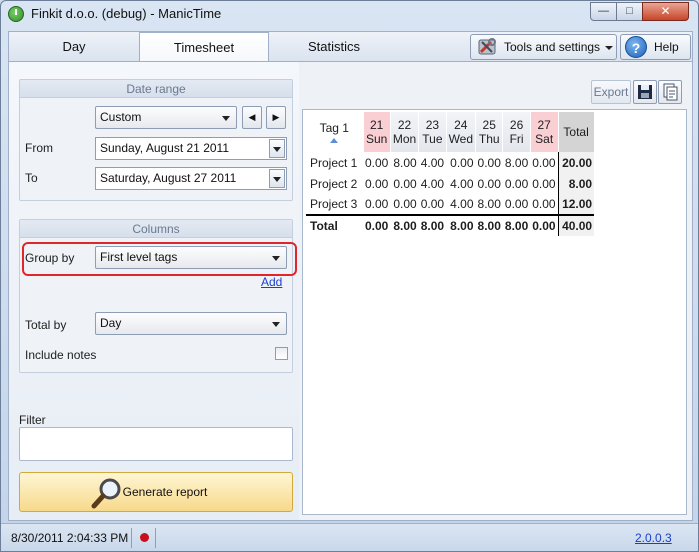  I want to click on day-column-header: 22 Mon, so click(405, 132).